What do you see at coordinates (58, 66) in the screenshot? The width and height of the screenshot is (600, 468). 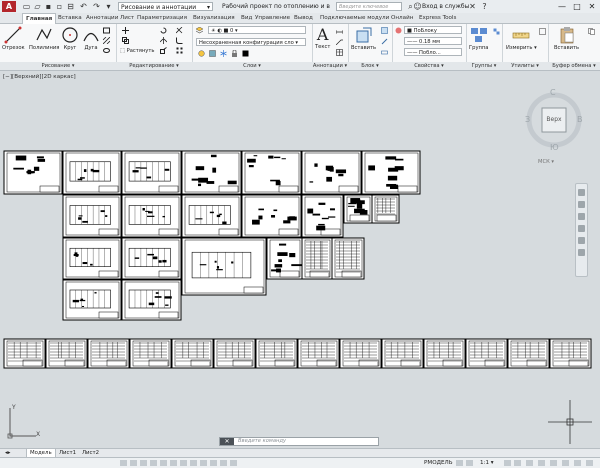 I see `draw-panel-label: Рисование ▾` at bounding box center [58, 66].